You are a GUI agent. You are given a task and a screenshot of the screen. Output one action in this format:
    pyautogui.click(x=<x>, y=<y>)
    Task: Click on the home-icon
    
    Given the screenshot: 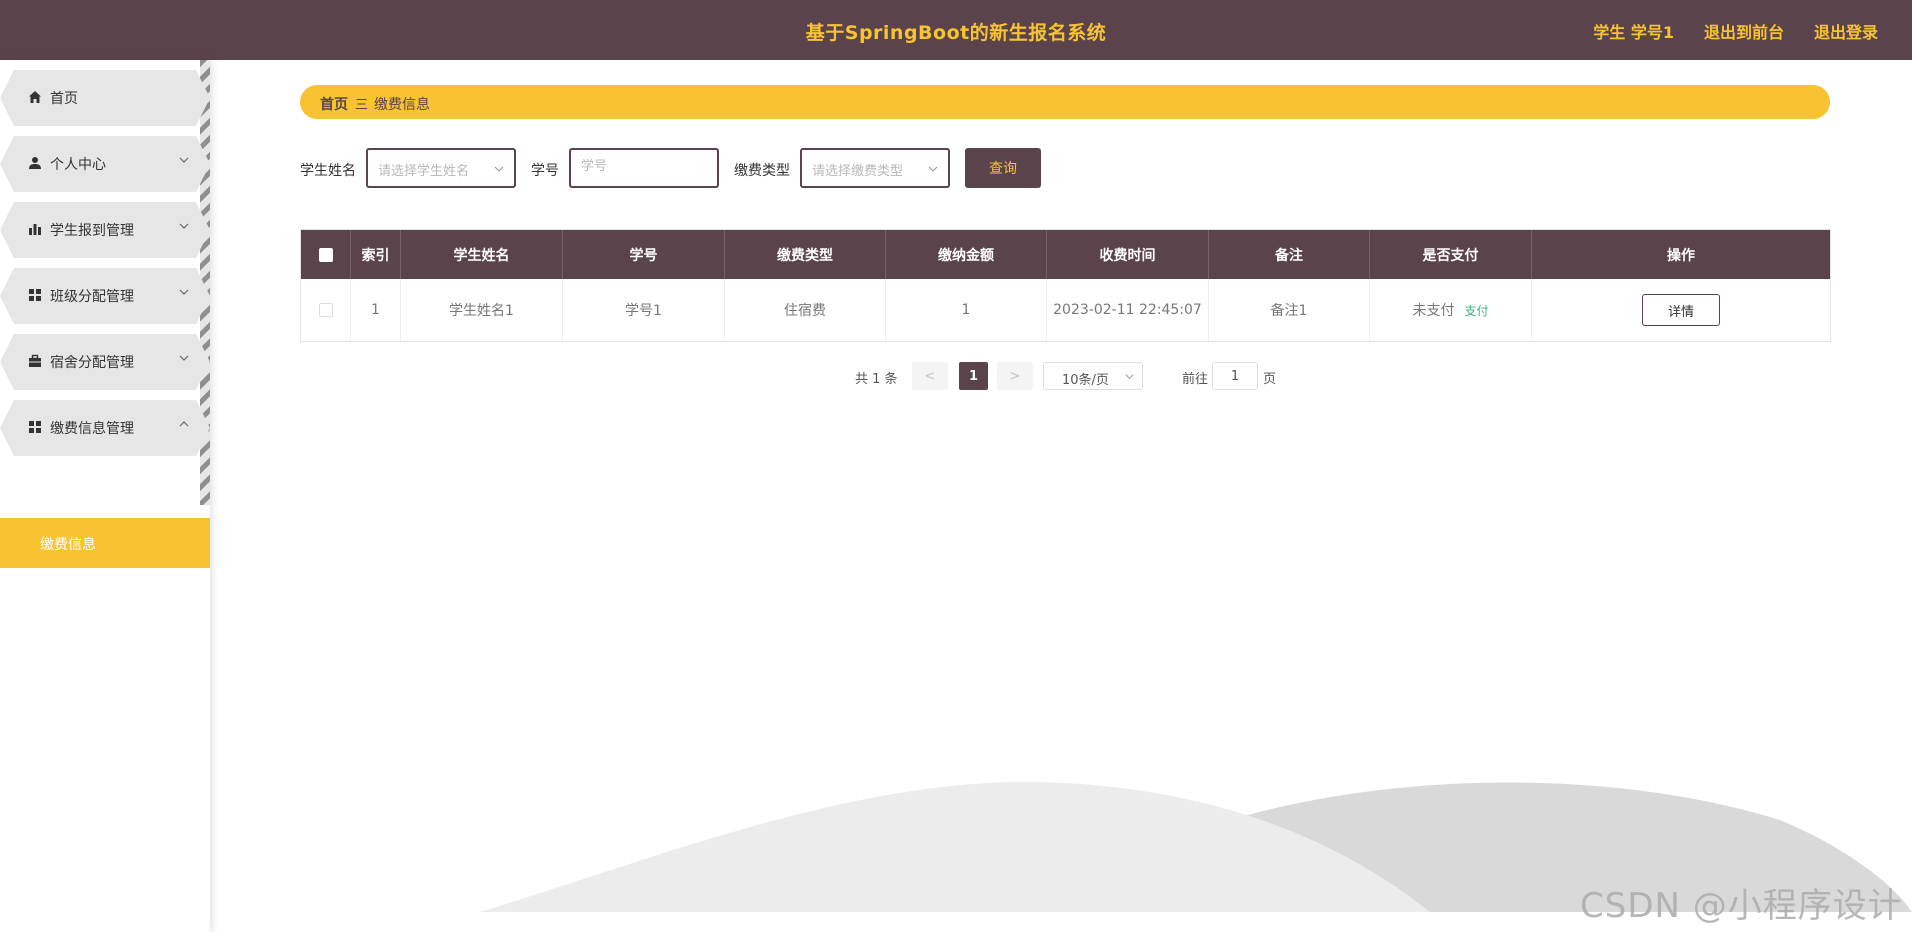 What is the action you would take?
    pyautogui.click(x=35, y=97)
    